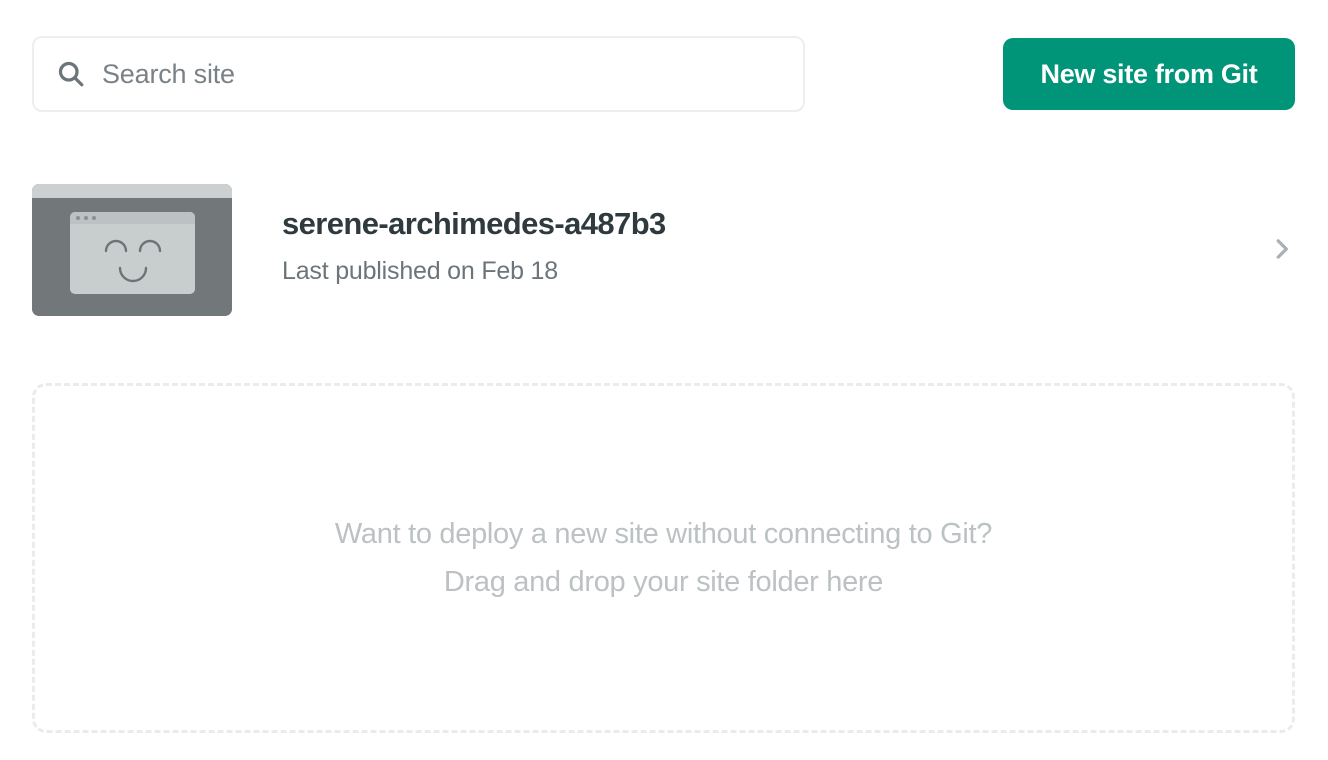  I want to click on search-input, so click(427, 74).